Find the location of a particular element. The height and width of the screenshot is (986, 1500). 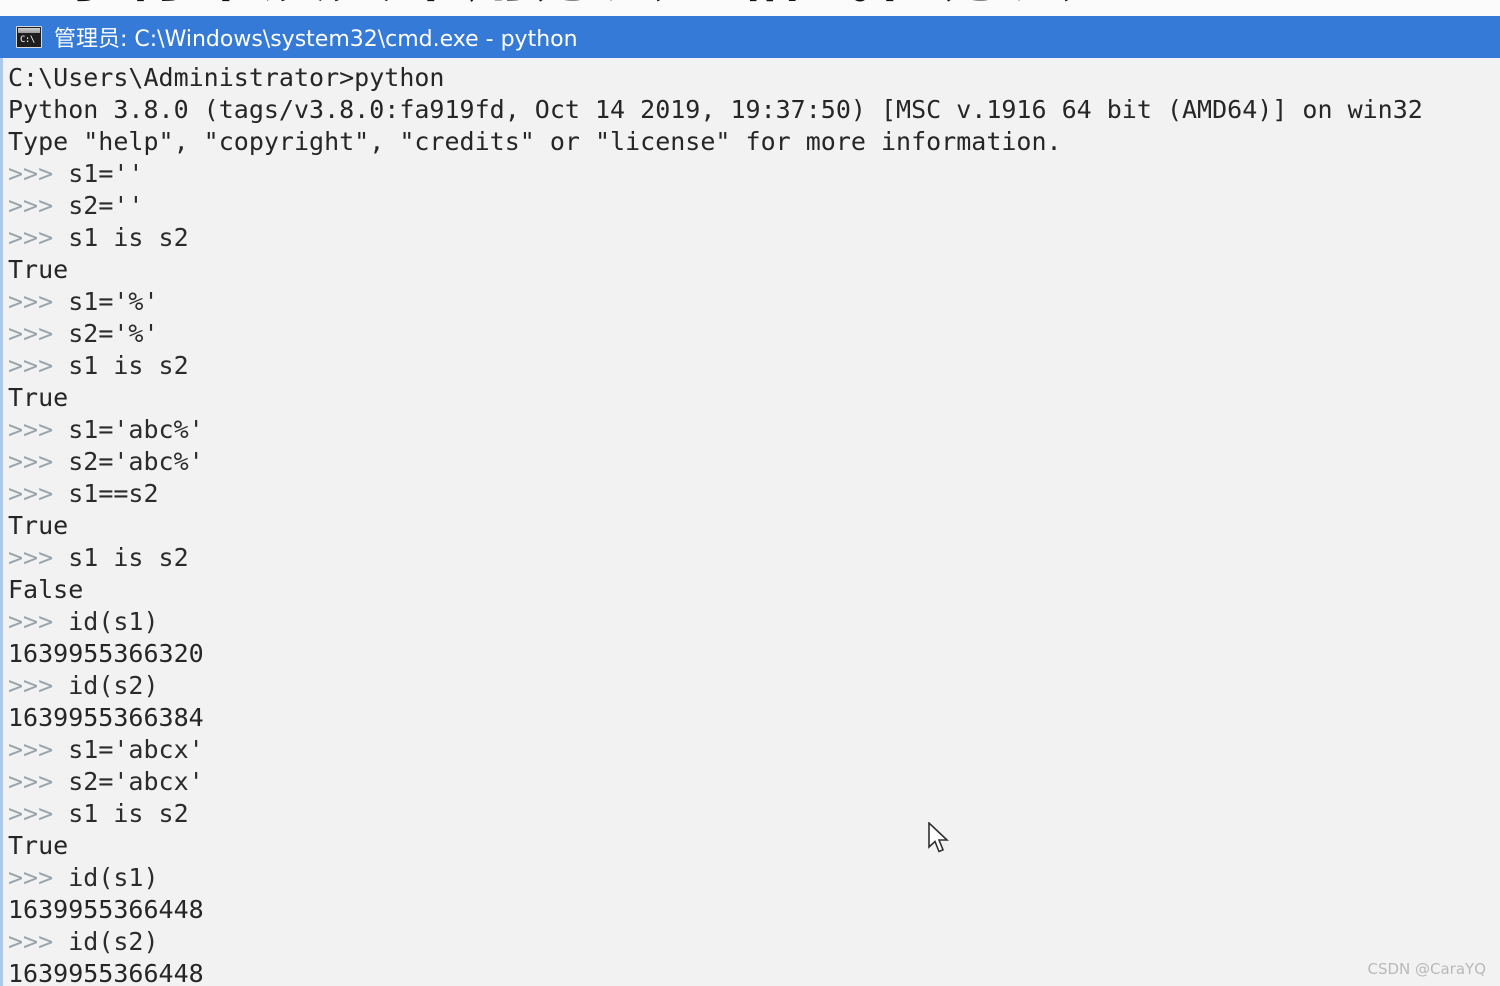

console-command-text: s1='abcx' is located at coordinates (136, 749).